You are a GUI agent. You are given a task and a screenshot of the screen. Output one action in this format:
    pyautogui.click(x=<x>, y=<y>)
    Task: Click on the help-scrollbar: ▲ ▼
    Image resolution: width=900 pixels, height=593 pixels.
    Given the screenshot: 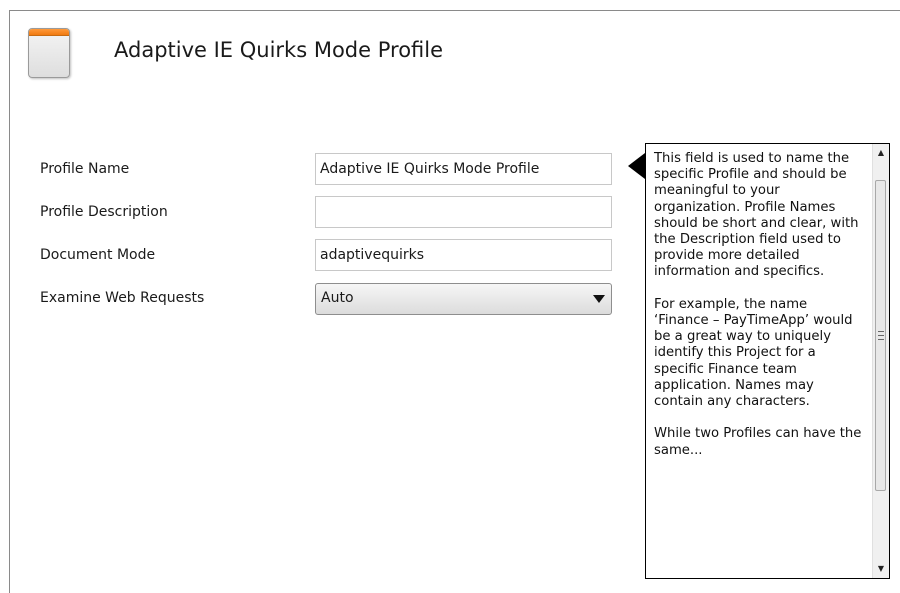 What is the action you would take?
    pyautogui.click(x=880, y=361)
    